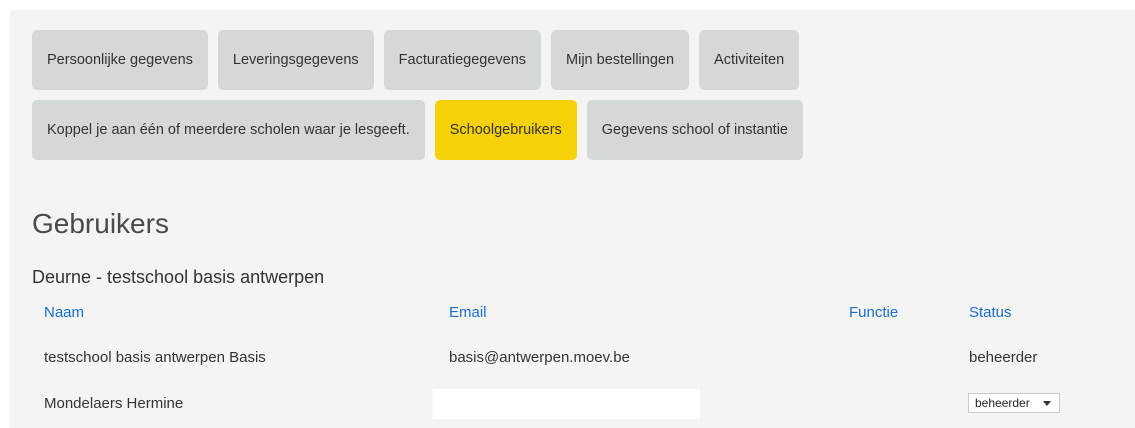 Image resolution: width=1135 pixels, height=428 pixels. What do you see at coordinates (1047, 403) in the screenshot?
I see `chevron-down-icon` at bounding box center [1047, 403].